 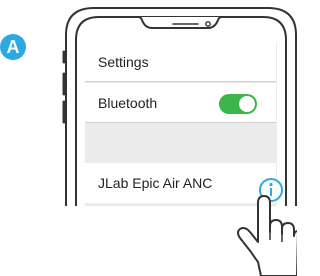 I want to click on device-row: JLab Epic Air ANC, so click(x=180, y=183).